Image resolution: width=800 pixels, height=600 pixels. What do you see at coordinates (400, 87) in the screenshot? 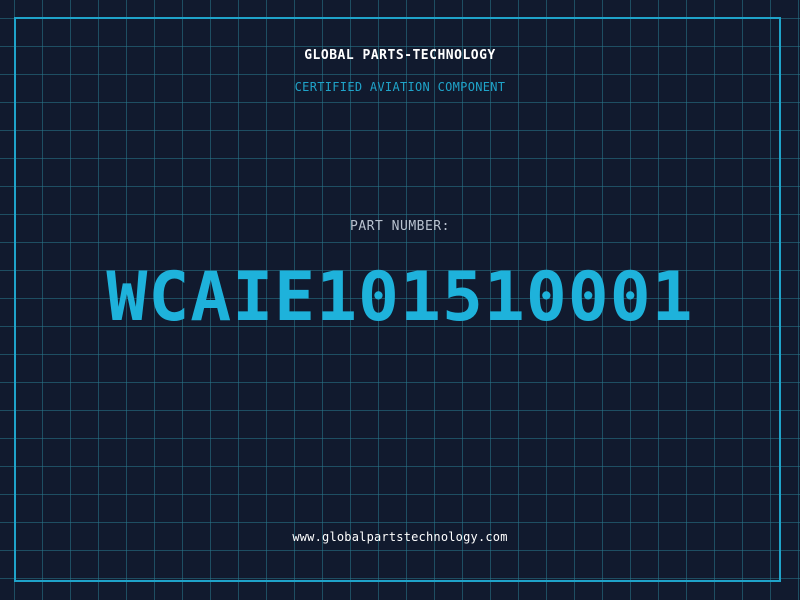
I see `component-tagline: CERTIFIED AVIATION COMPONENT` at bounding box center [400, 87].